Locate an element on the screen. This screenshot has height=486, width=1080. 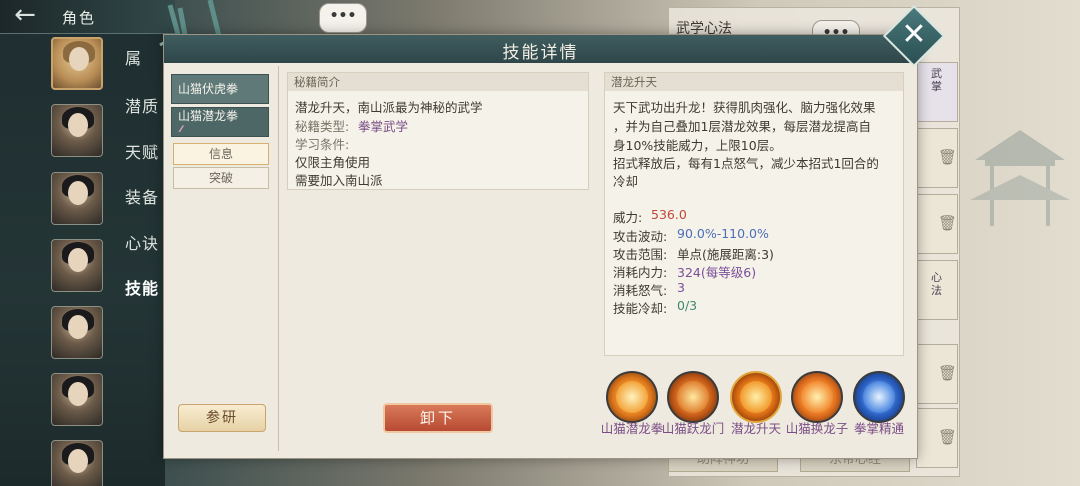
skill-name: 山猫跃龙门 is located at coordinates (693, 428).